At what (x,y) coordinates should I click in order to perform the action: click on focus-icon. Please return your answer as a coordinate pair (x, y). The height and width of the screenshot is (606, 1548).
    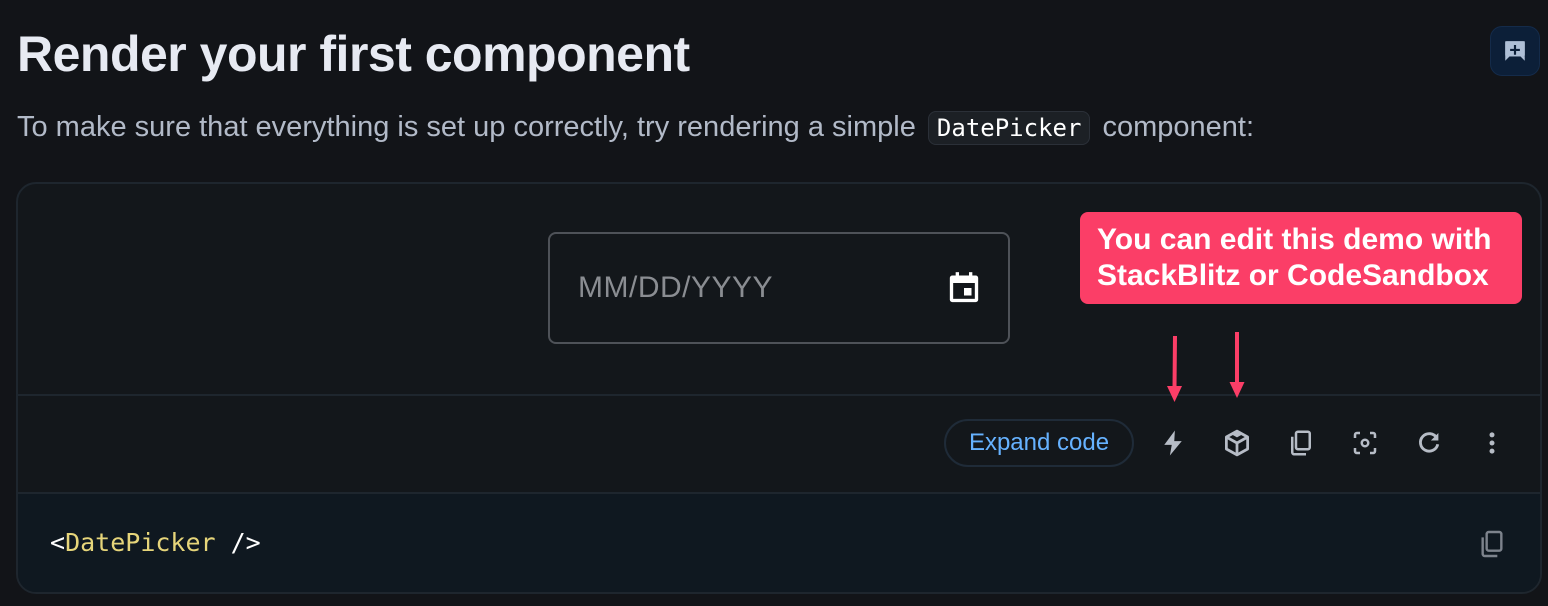
    Looking at the image, I should click on (1365, 443).